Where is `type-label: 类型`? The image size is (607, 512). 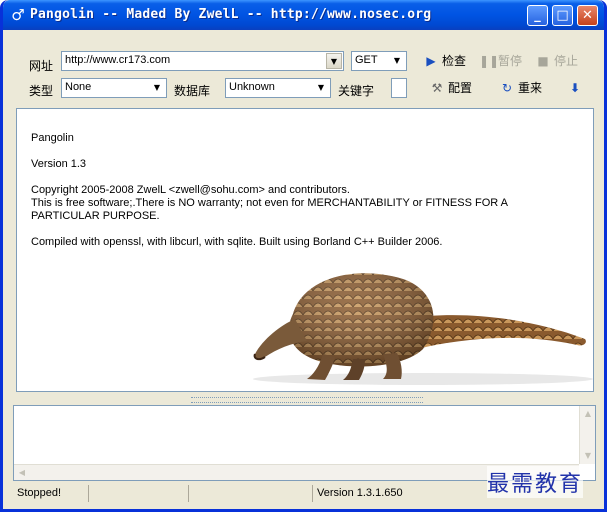
type-label: 类型 is located at coordinates (41, 91).